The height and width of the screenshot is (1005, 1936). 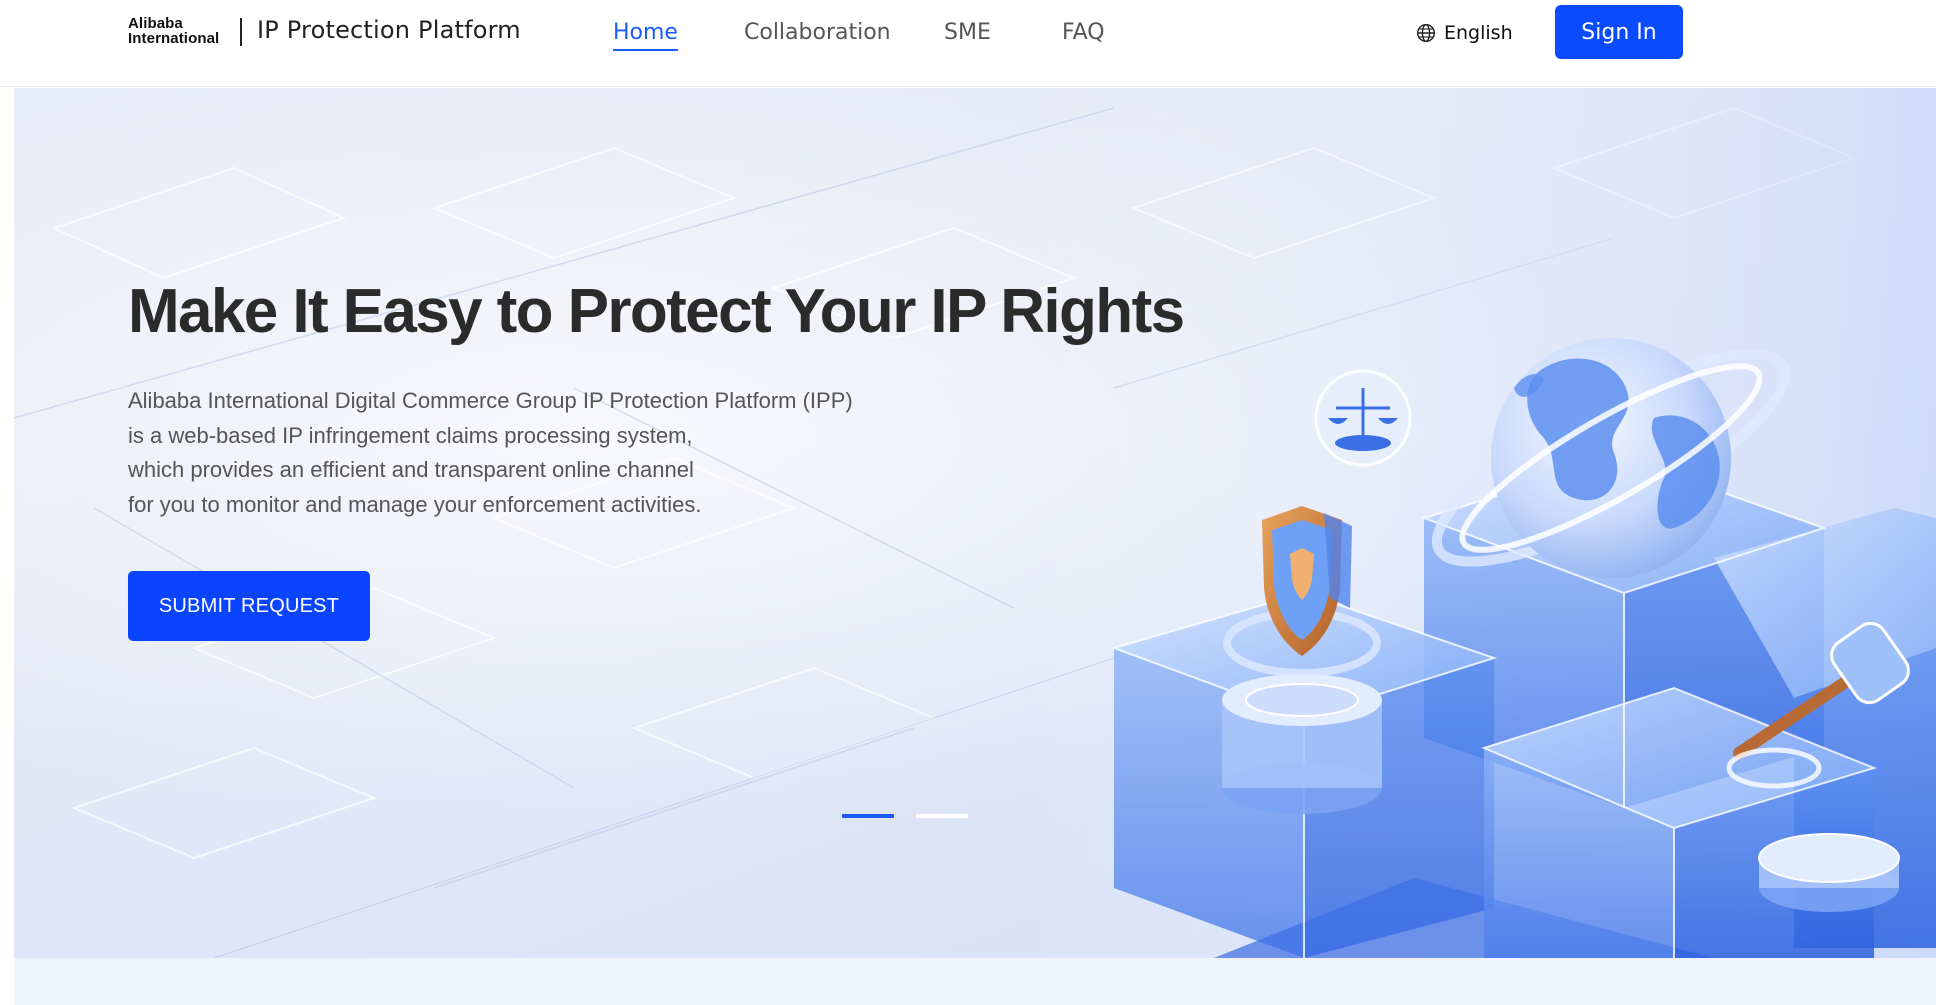 What do you see at coordinates (656, 311) in the screenshot?
I see `hero-title: Make It Easy to Protect Your IP Rights` at bounding box center [656, 311].